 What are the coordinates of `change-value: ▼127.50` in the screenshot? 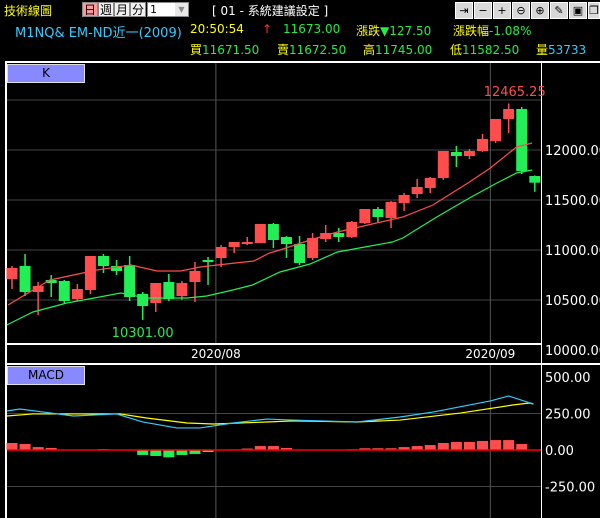 It's located at (406, 31).